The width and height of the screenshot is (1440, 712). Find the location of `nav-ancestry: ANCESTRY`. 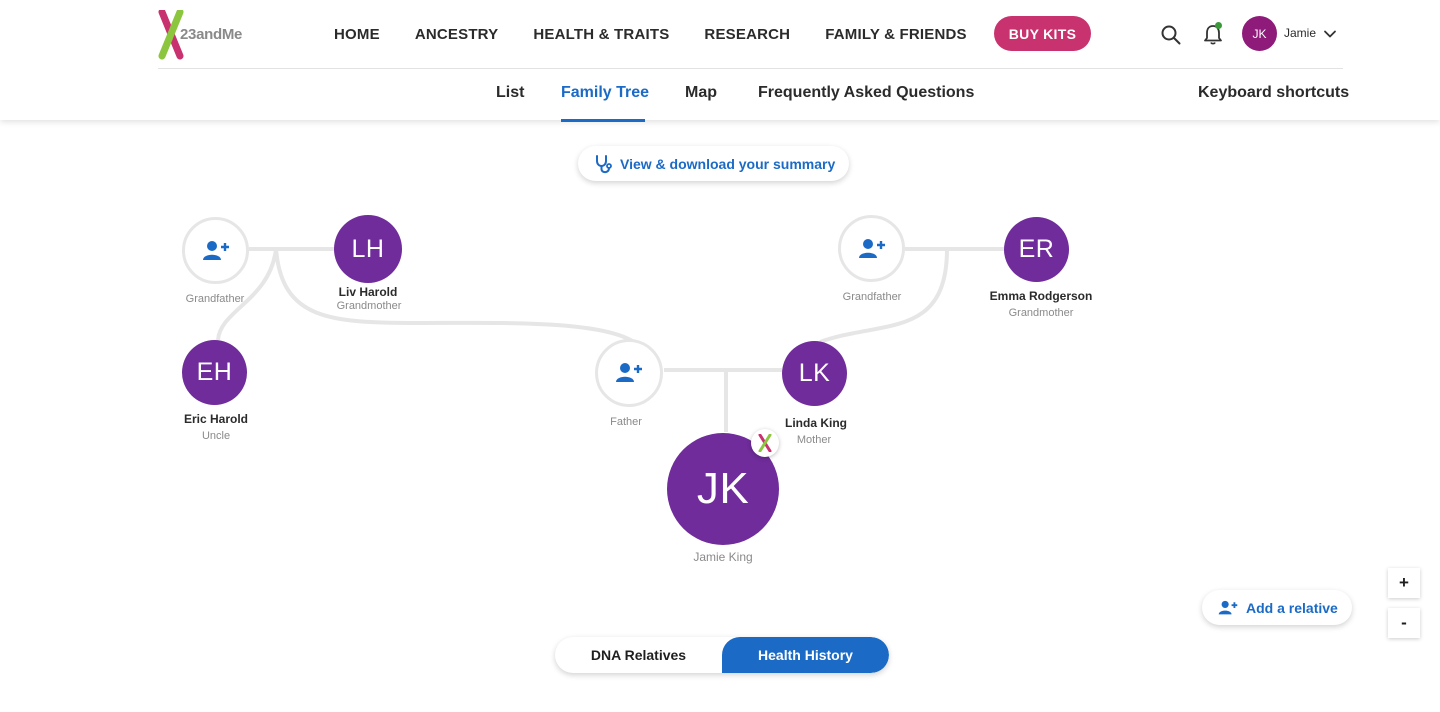

nav-ancestry: ANCESTRY is located at coordinates (457, 34).